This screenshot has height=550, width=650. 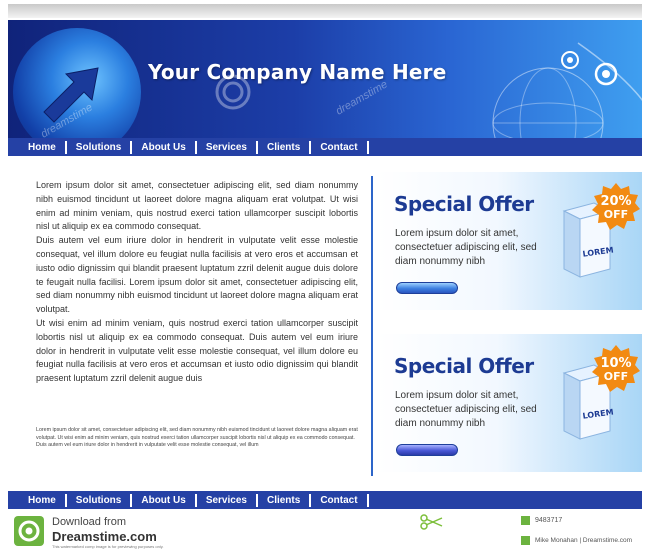 What do you see at coordinates (325, 11) in the screenshot?
I see `top-rule` at bounding box center [325, 11].